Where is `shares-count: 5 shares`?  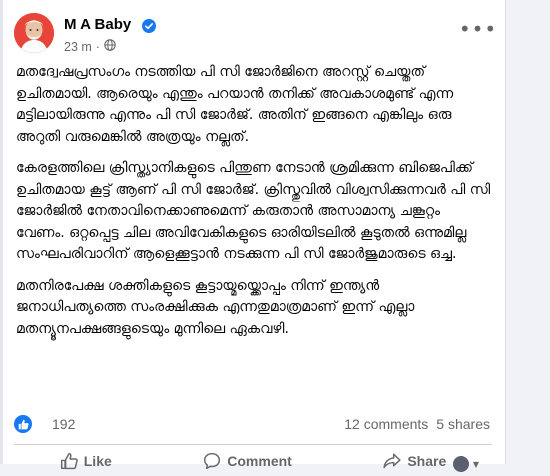
shares-count: 5 shares is located at coordinates (463, 424).